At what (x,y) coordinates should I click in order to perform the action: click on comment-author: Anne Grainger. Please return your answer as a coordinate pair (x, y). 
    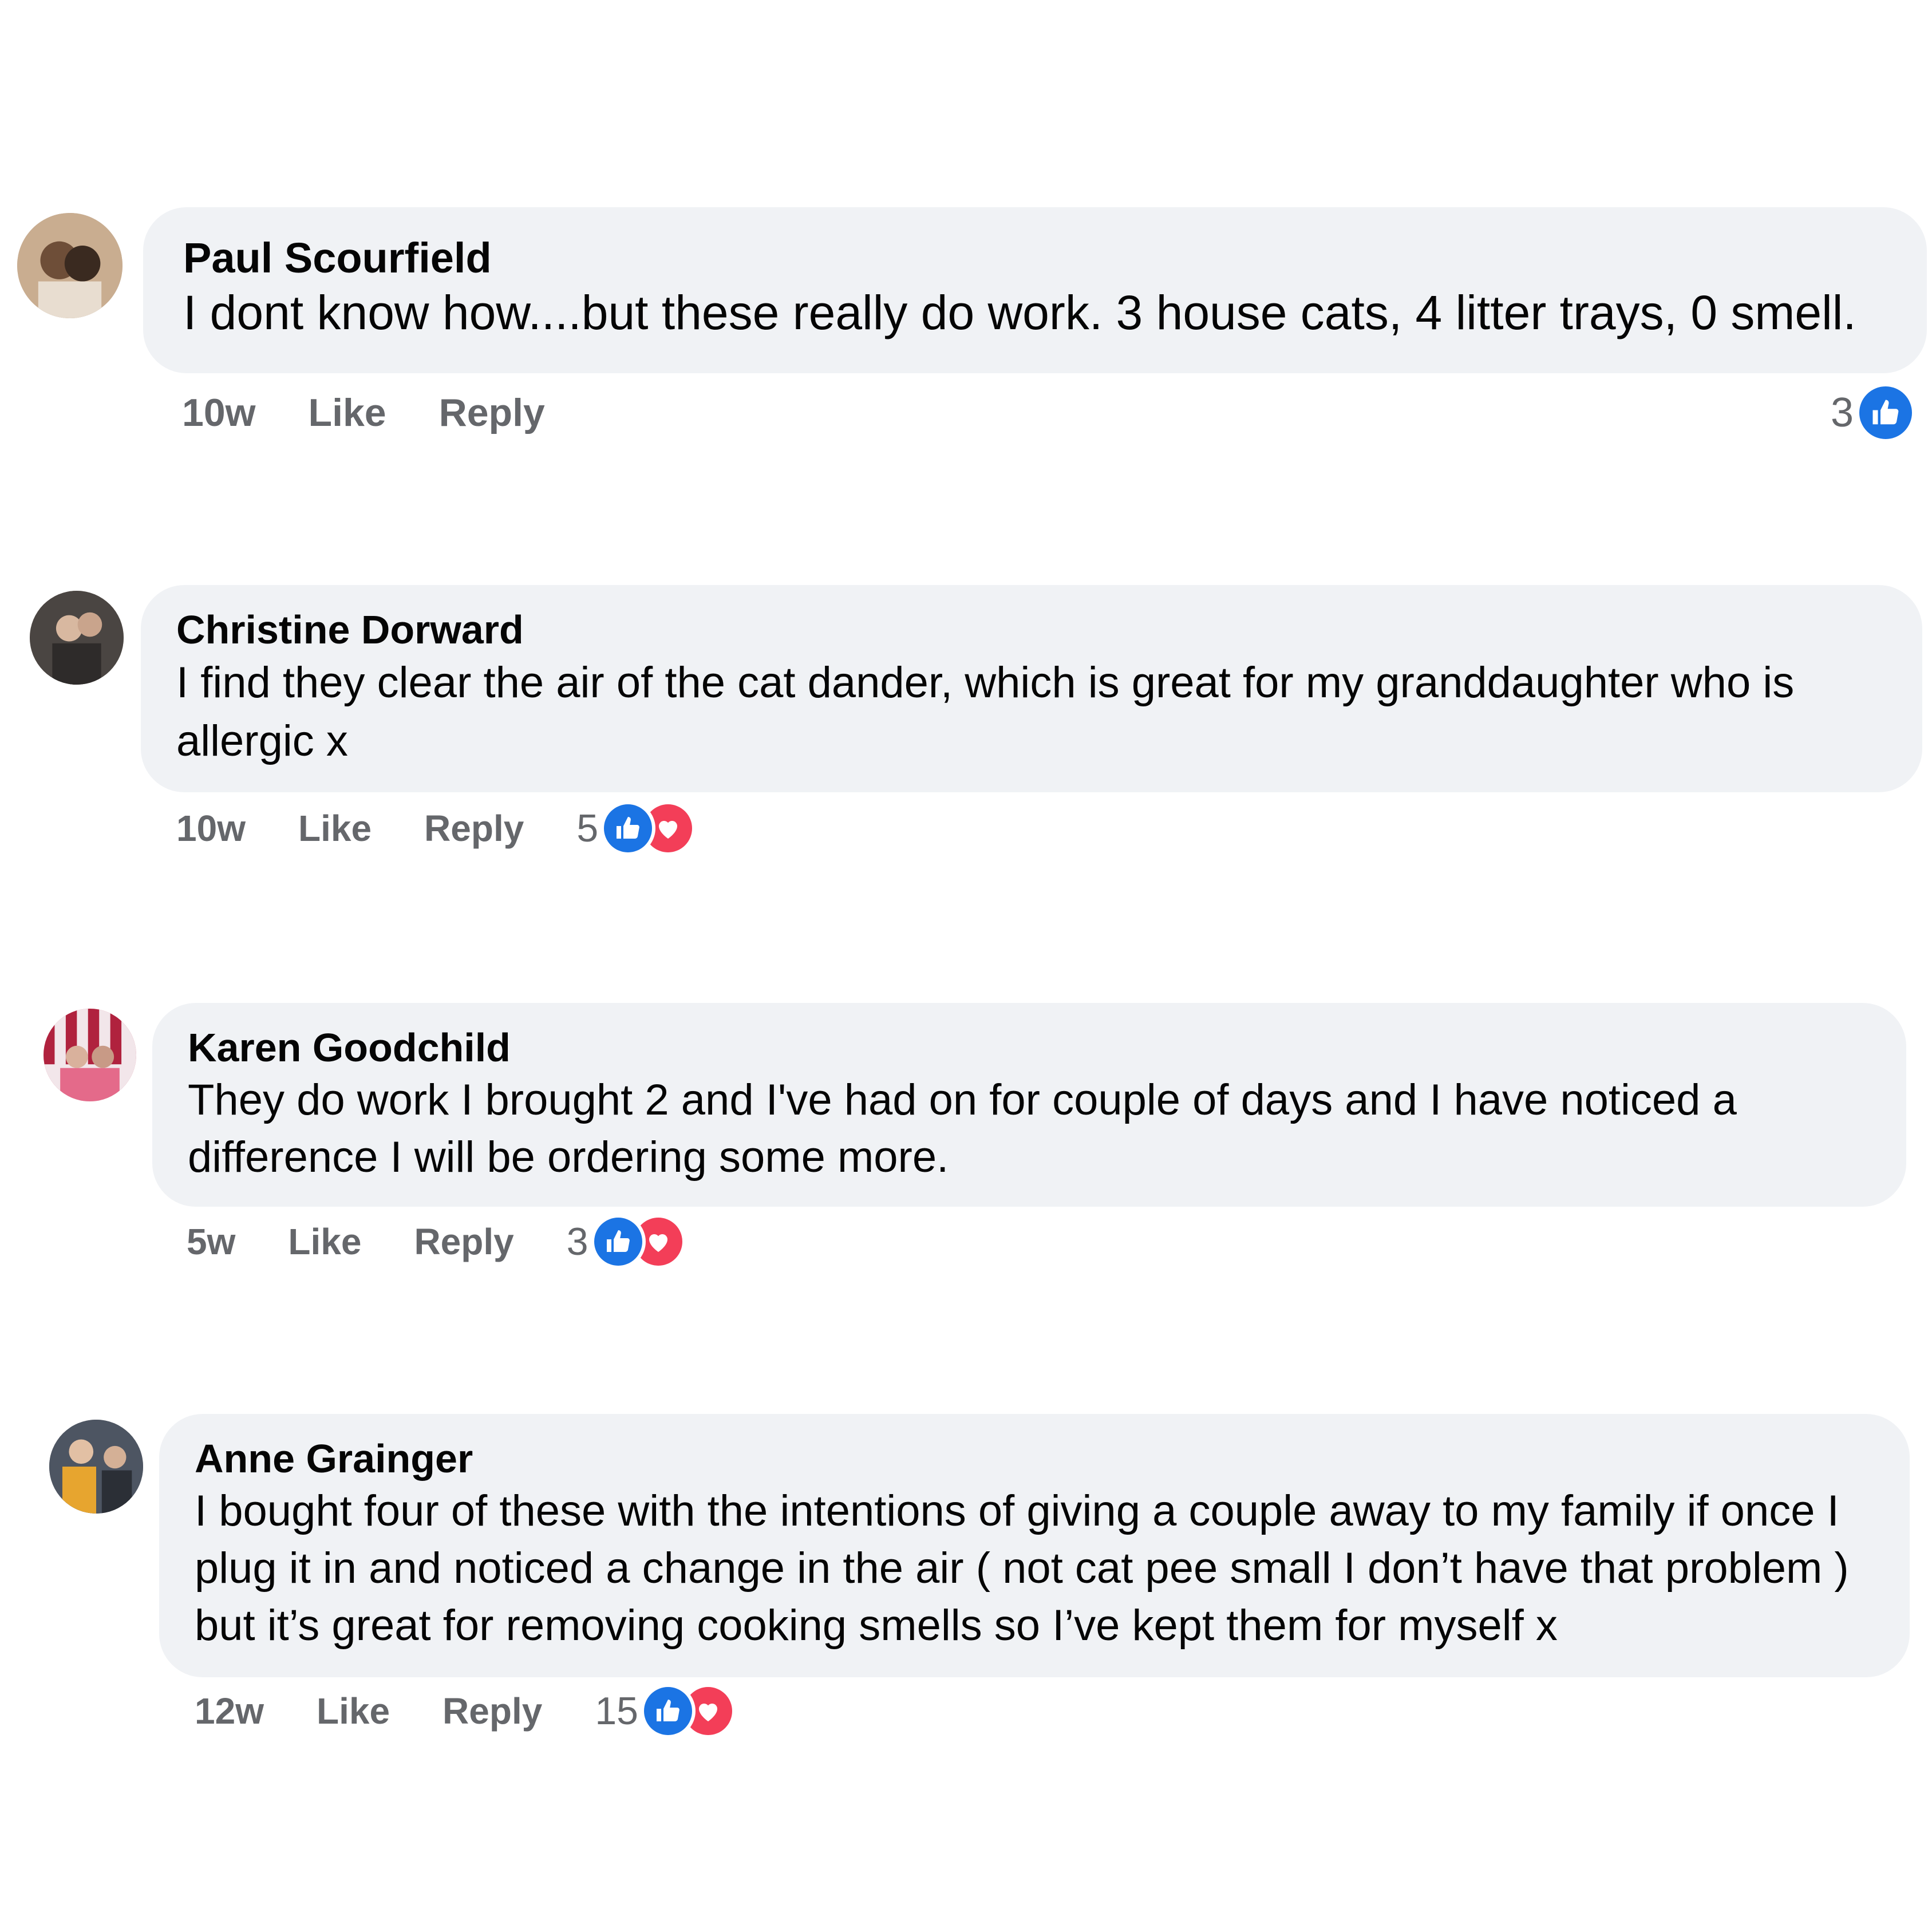
    Looking at the image, I should click on (1052, 1459).